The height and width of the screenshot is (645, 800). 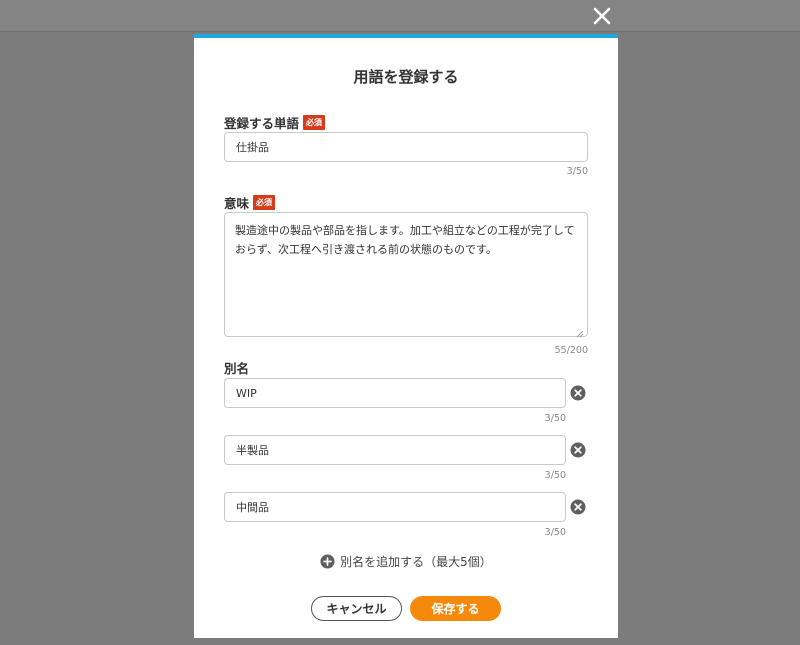 I want to click on alias-2-char-count: 3/50, so click(x=555, y=475).